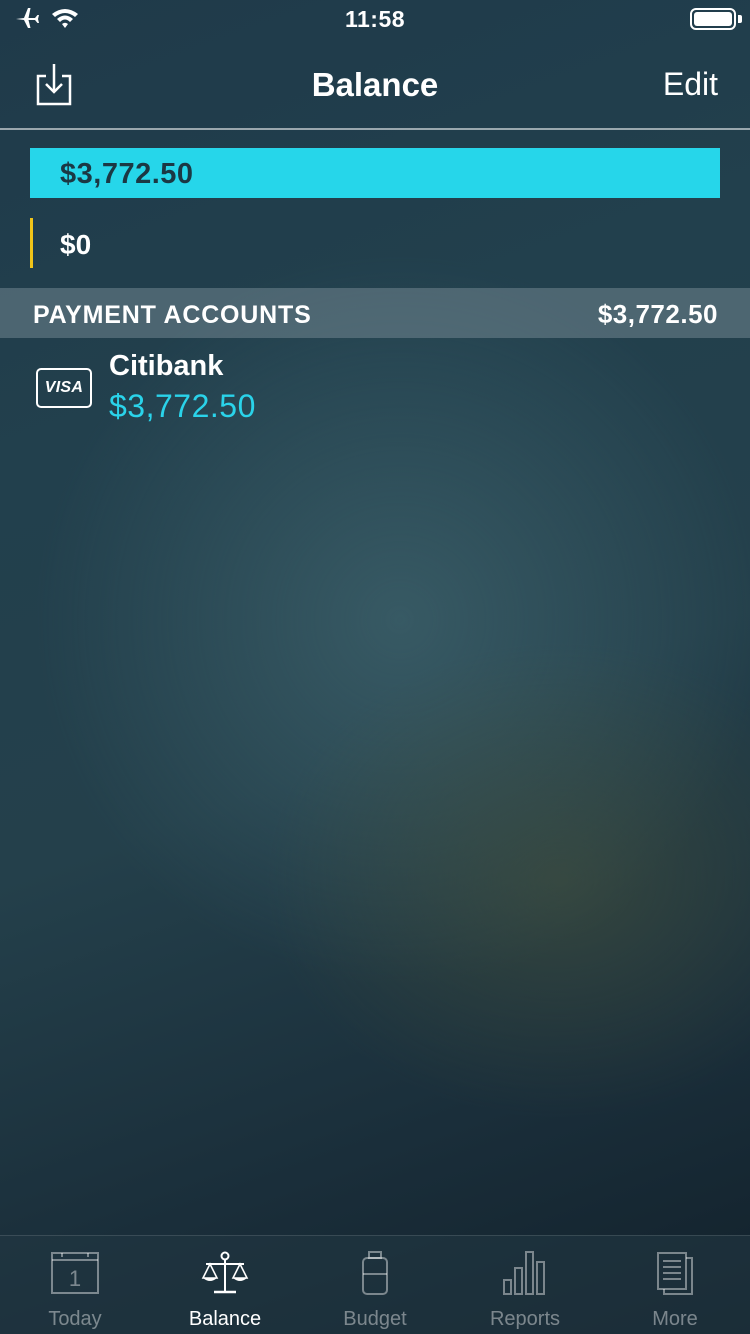 Image resolution: width=750 pixels, height=1334 pixels. Describe the element at coordinates (64, 388) in the screenshot. I see `visa-card-icon: VISA` at that location.